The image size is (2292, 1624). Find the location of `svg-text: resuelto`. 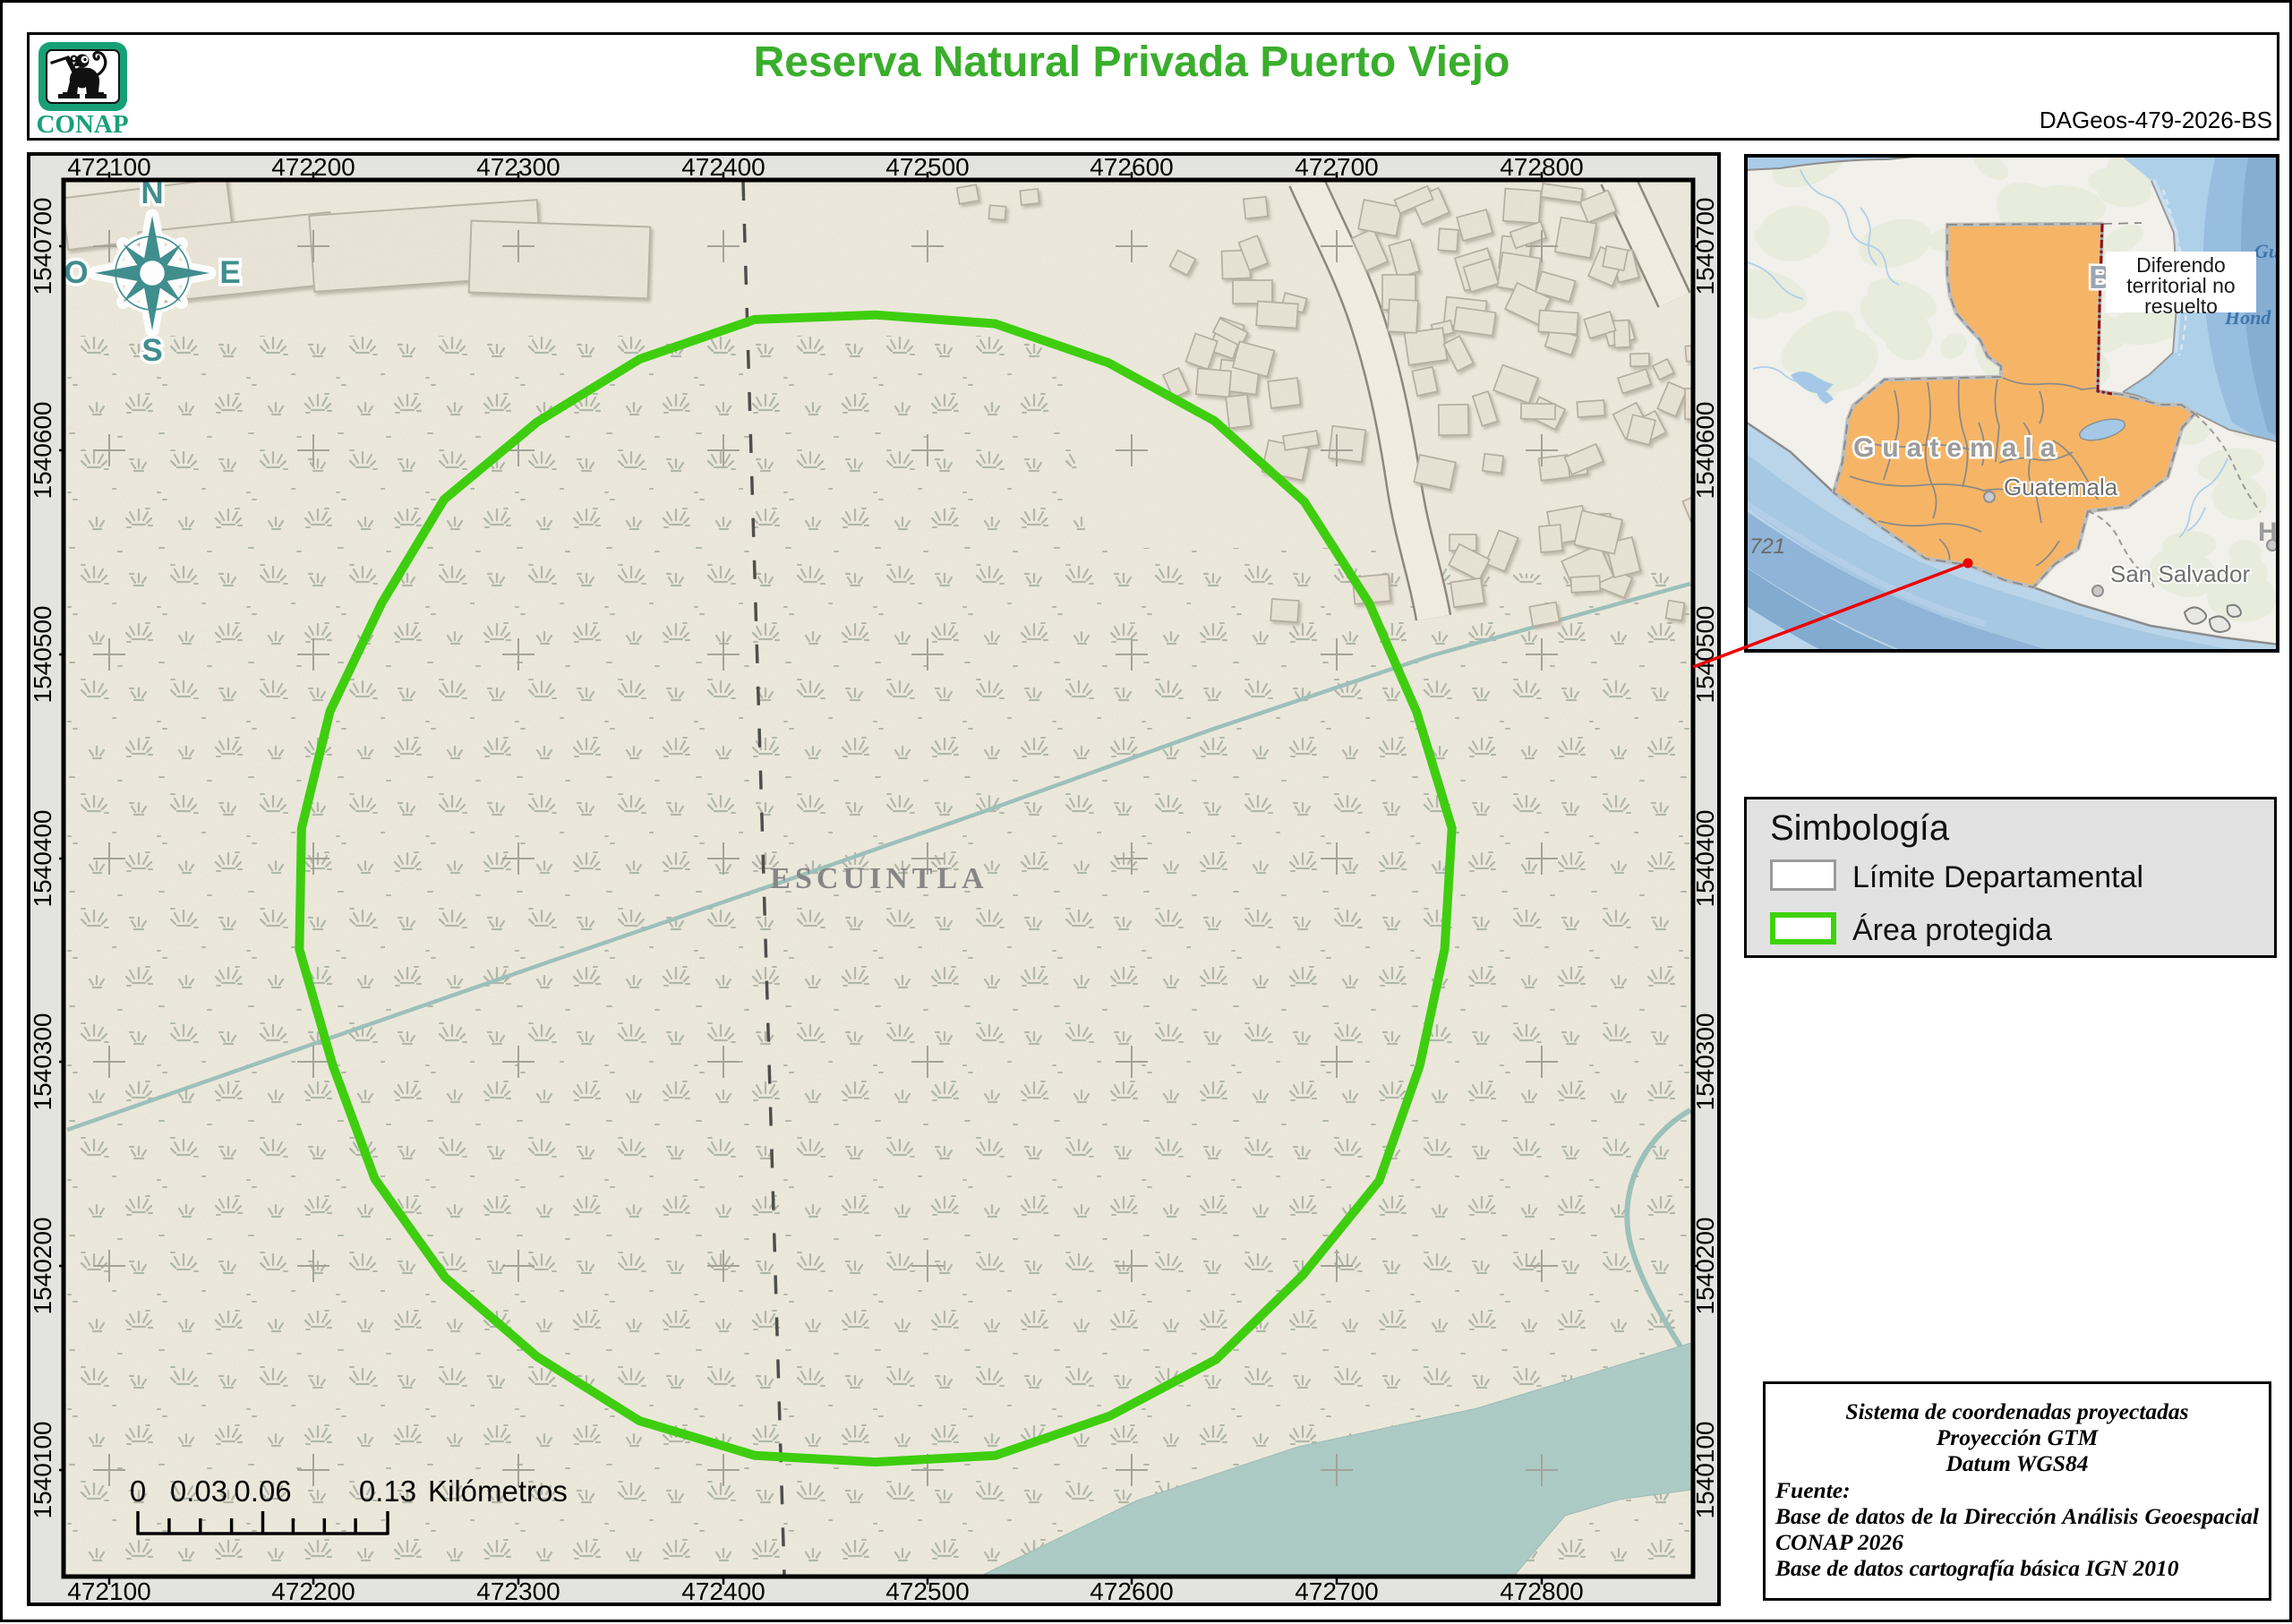

svg-text: resuelto is located at coordinates (2181, 306).